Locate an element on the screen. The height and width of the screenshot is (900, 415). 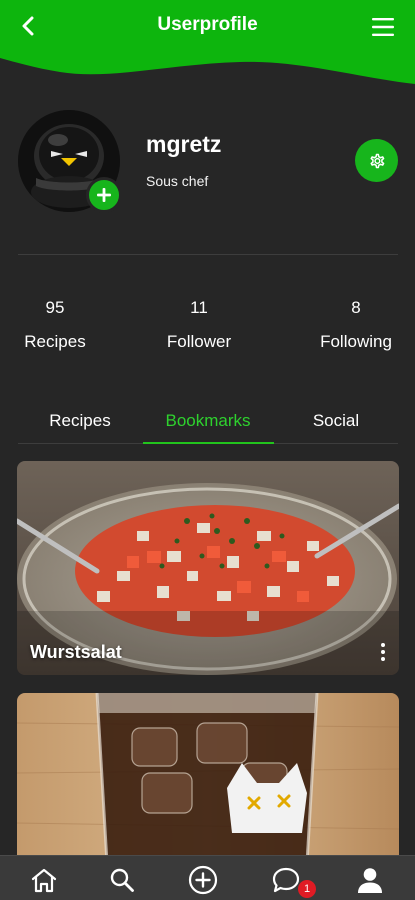
menu-button is located at coordinates (383, 27).